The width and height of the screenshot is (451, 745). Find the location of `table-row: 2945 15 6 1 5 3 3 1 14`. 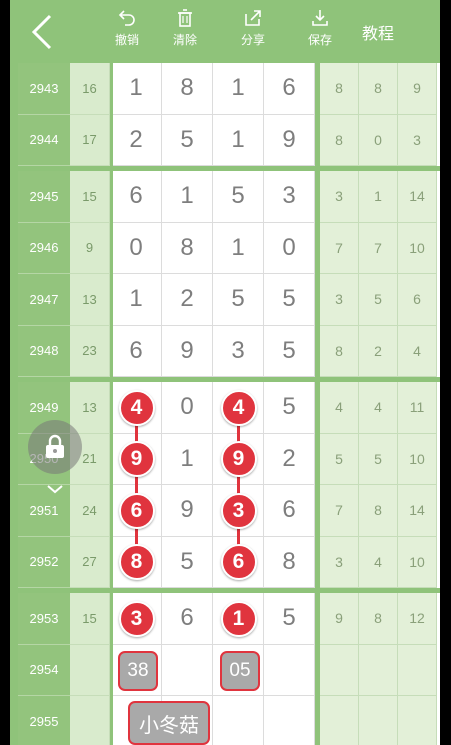

table-row: 2945 15 6 1 5 3 3 1 14 is located at coordinates (225, 197).